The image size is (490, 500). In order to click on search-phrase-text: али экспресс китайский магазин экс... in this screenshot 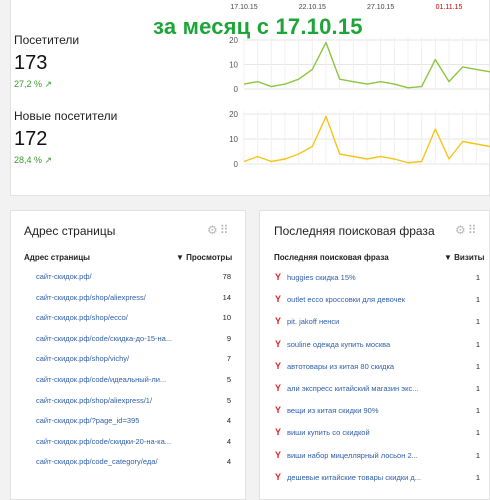, I will do `click(352, 388)`.